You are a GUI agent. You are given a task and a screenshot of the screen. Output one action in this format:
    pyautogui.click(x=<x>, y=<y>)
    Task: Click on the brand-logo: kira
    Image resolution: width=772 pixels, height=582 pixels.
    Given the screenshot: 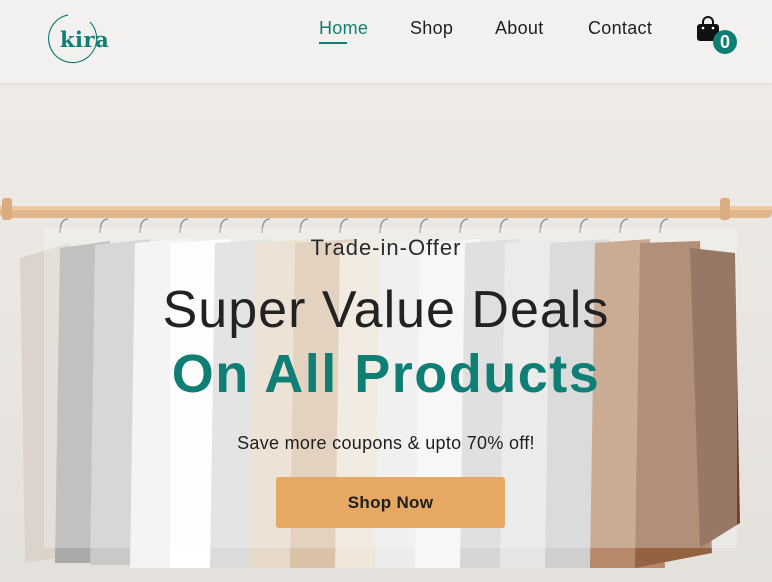 What is the action you would take?
    pyautogui.click(x=76, y=38)
    